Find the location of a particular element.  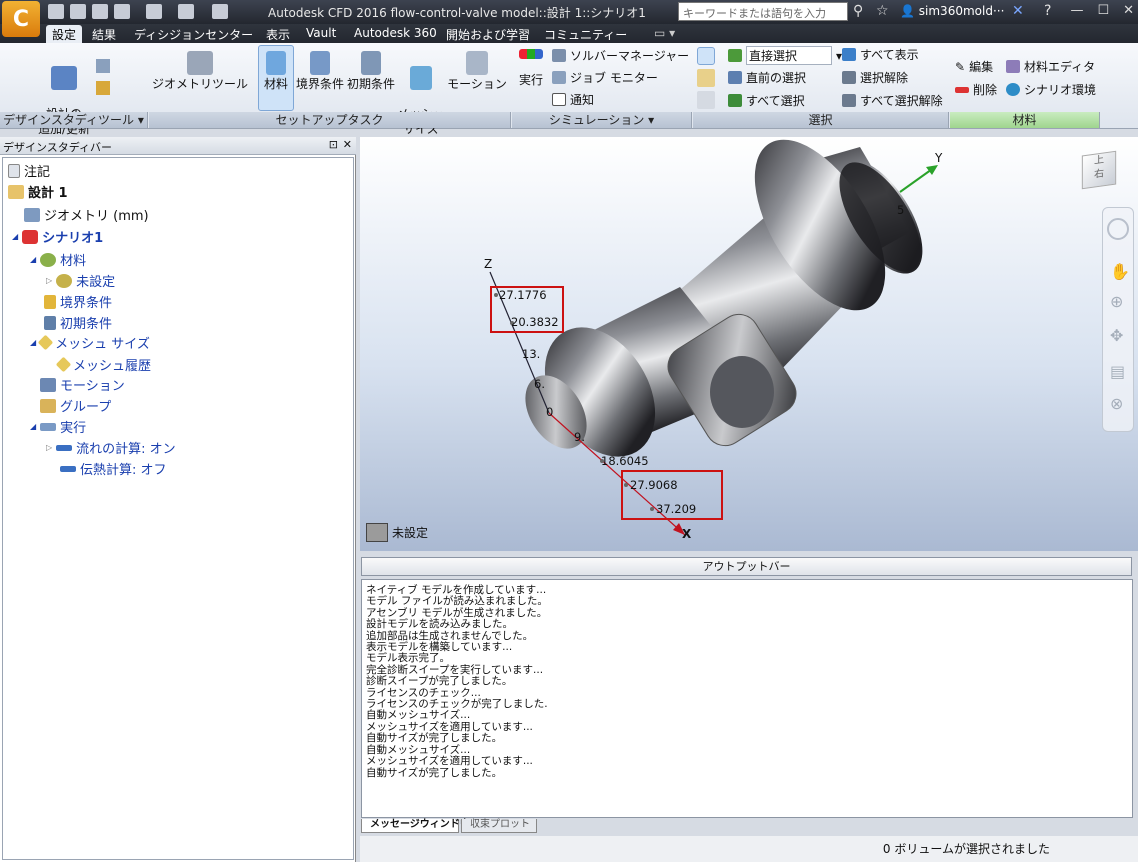

message-line: 自動サイズが完了しました。 is located at coordinates (434, 738).